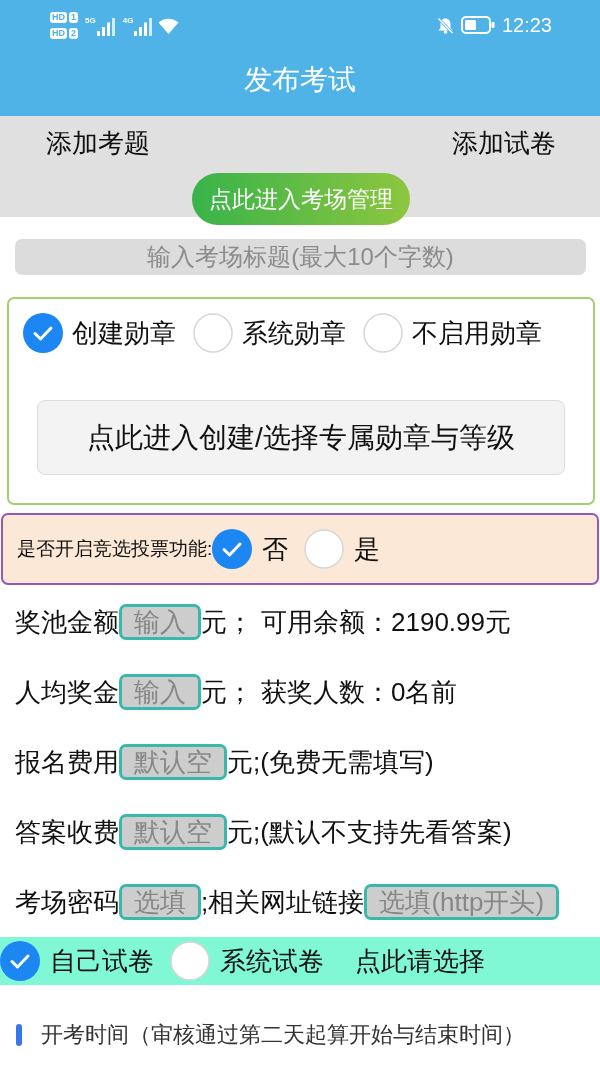  Describe the element at coordinates (99, 333) in the screenshot. I see `radio-option: 创建勋章` at that location.